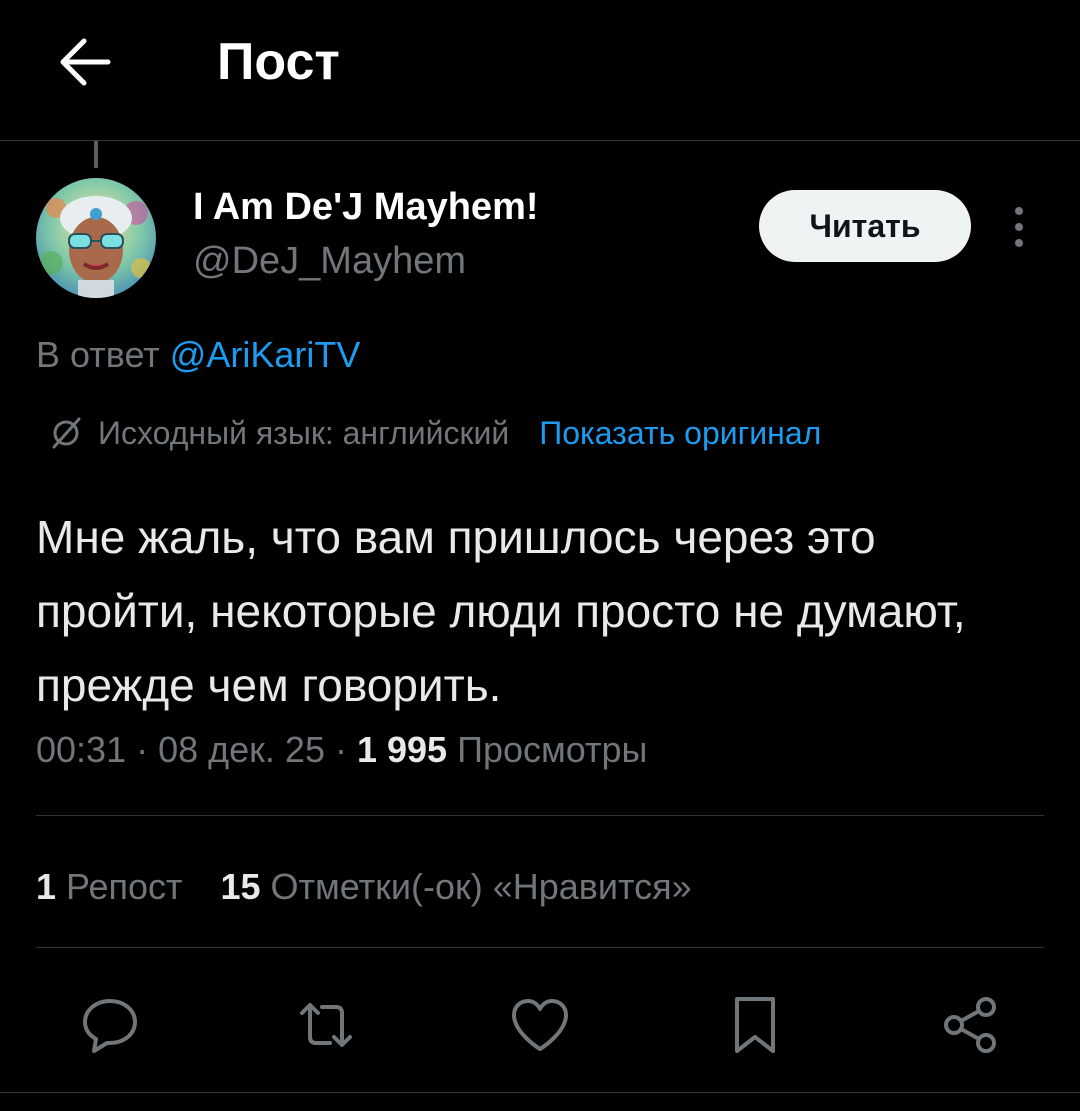 This screenshot has width=1080, height=1111. I want to click on bottom-divider, so click(540, 1092).